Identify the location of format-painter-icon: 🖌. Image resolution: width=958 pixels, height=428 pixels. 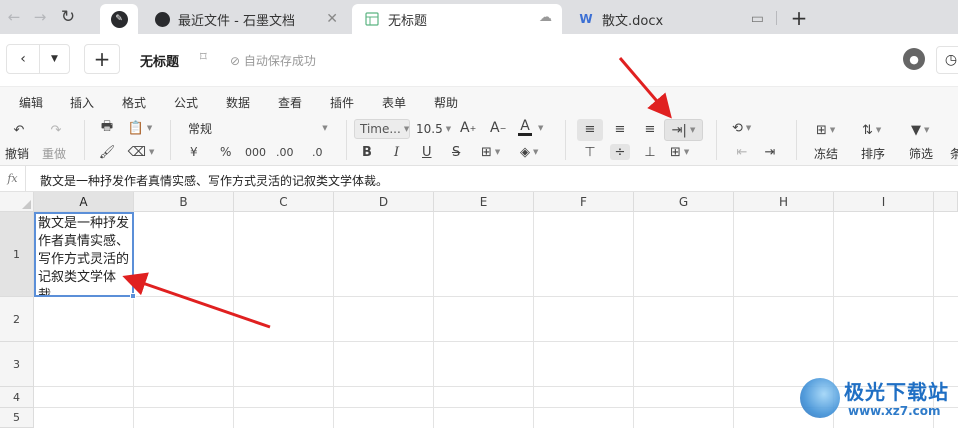
(107, 152).